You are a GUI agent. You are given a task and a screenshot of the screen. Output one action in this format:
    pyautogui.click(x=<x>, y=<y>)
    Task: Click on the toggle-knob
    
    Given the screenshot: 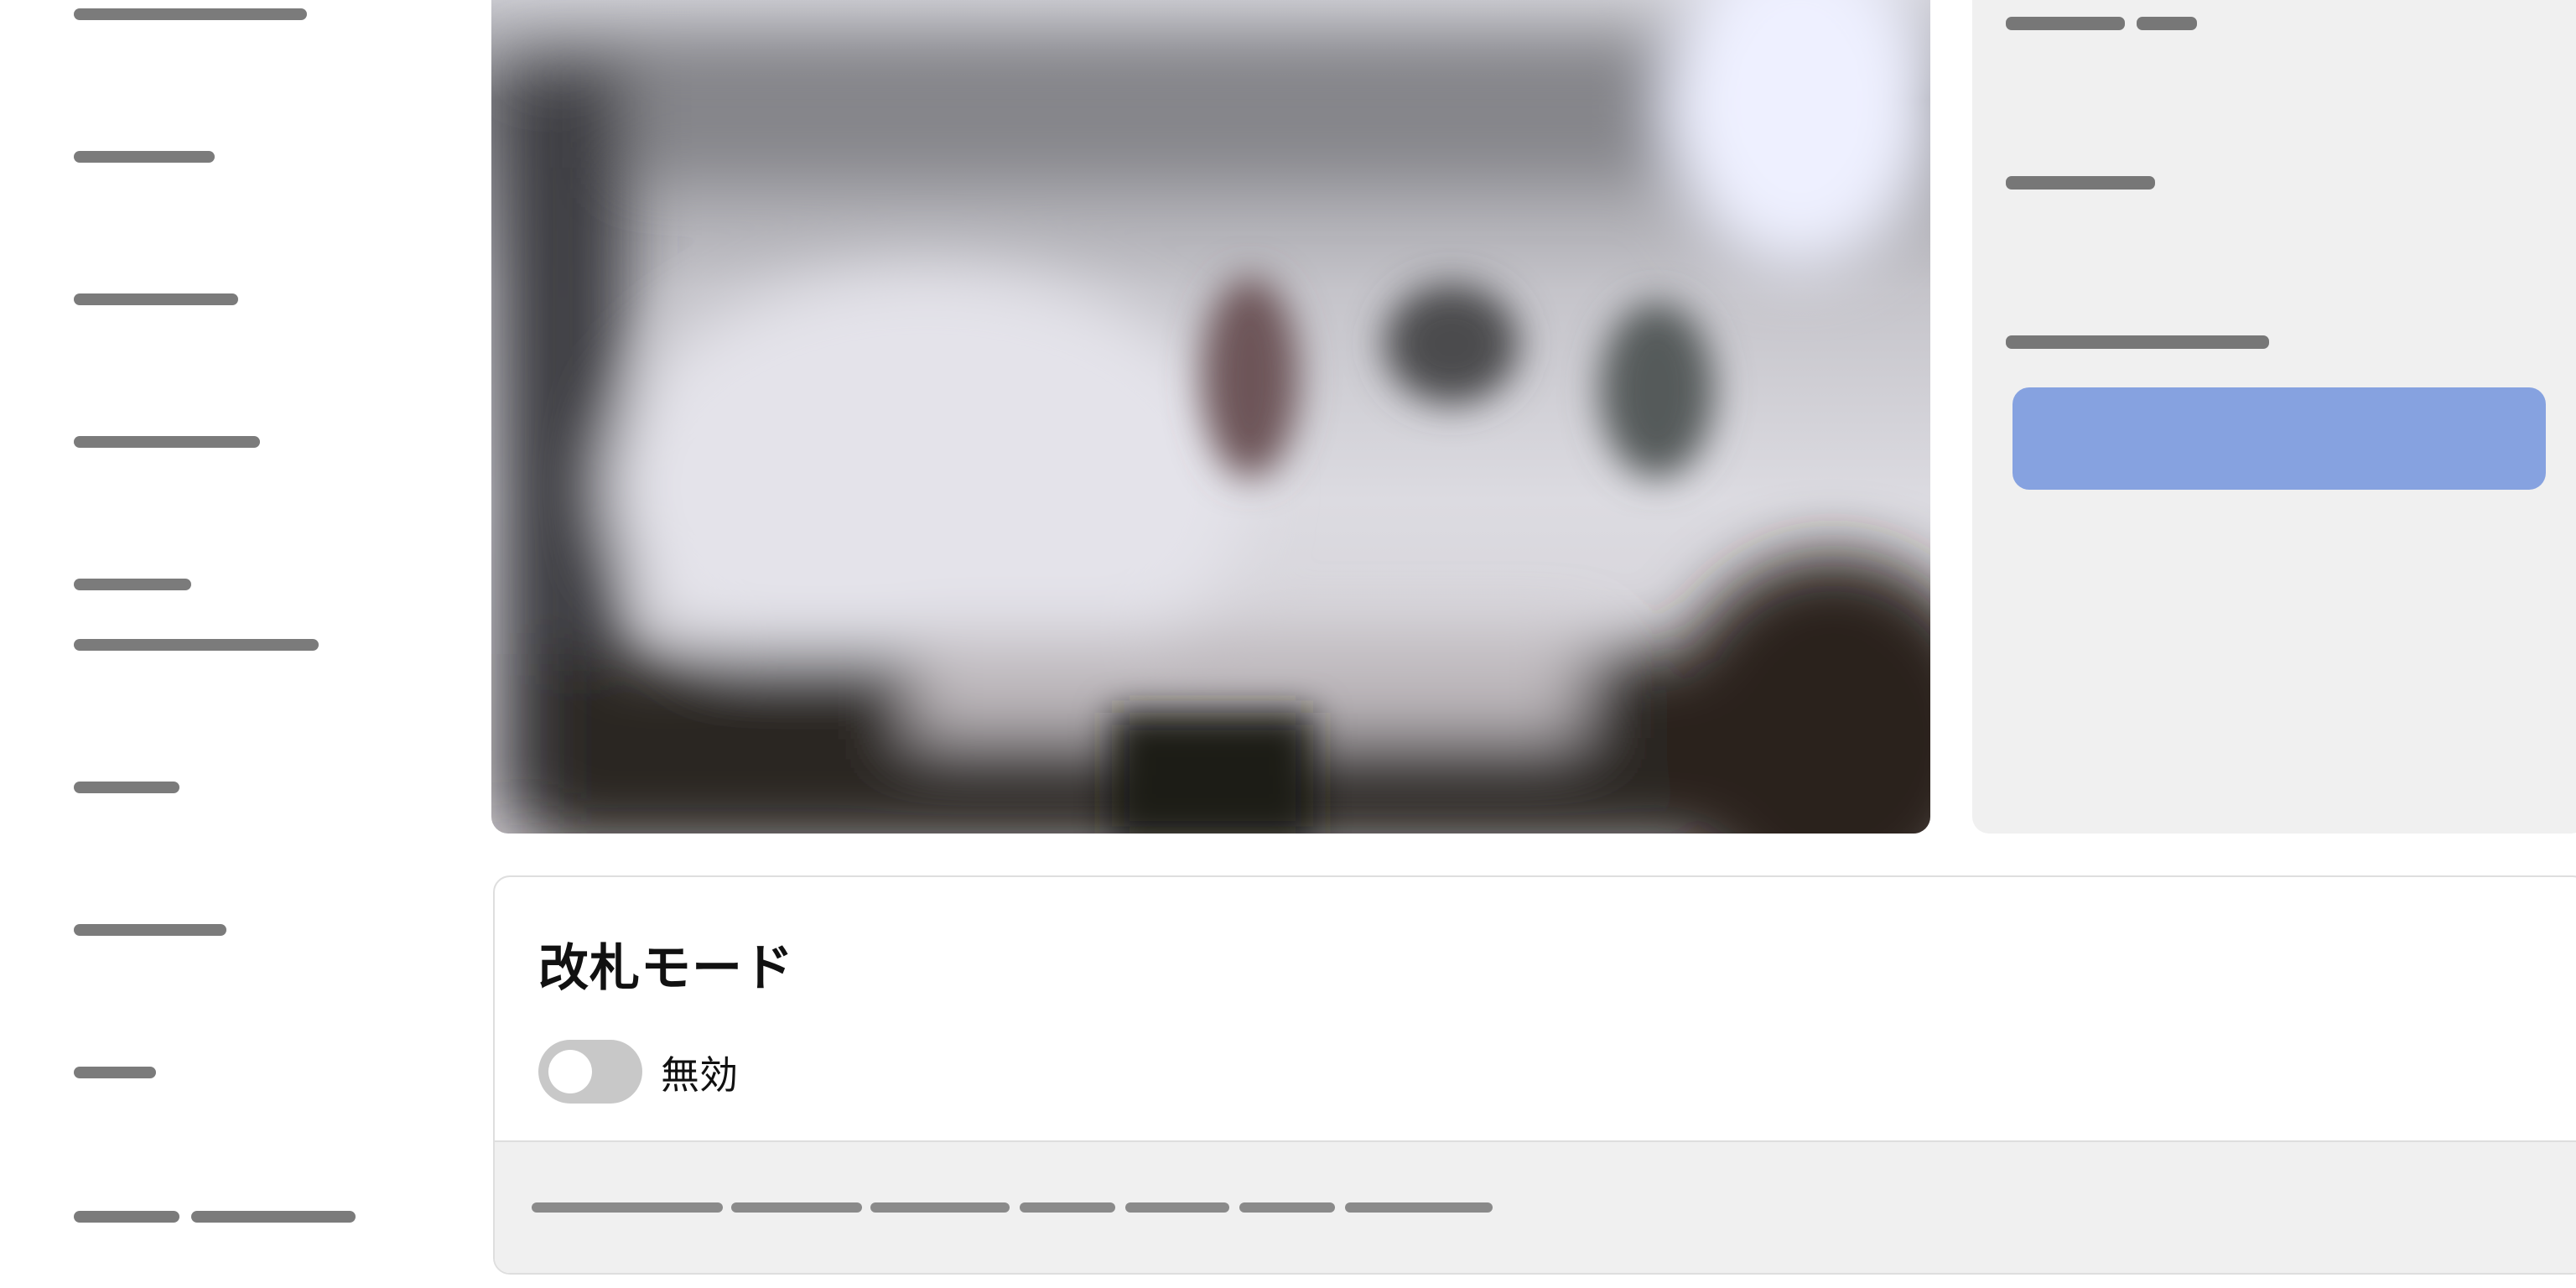 What is the action you would take?
    pyautogui.click(x=570, y=1071)
    